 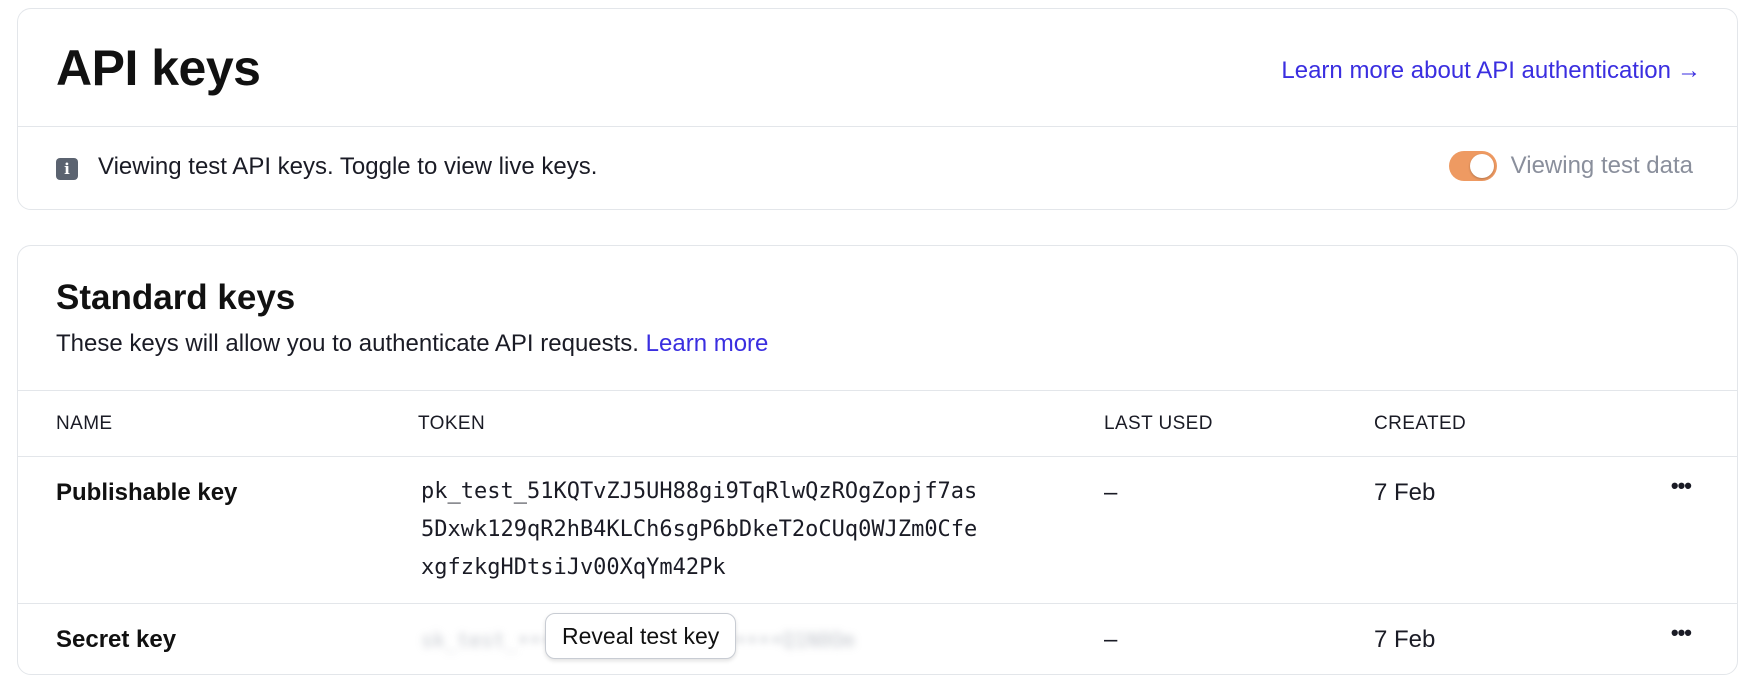 I want to click on page-title: API keys, so click(x=158, y=68).